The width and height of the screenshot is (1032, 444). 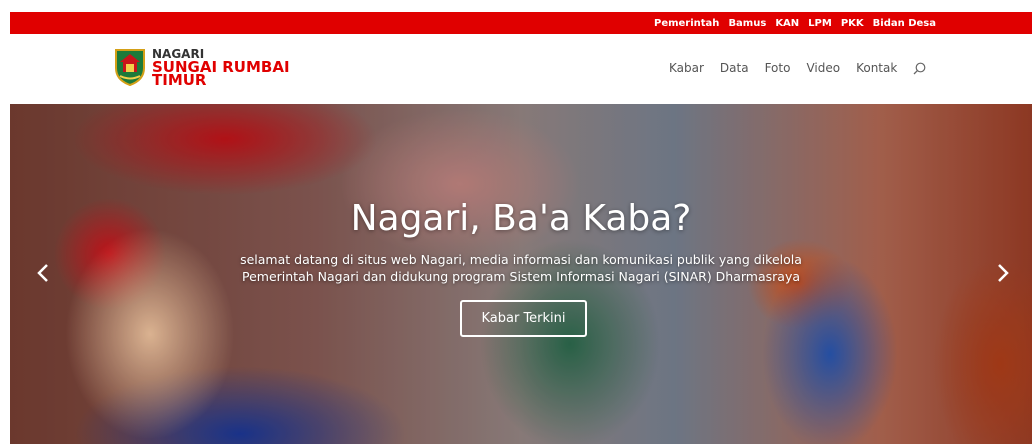 What do you see at coordinates (130, 67) in the screenshot?
I see `crest-icon` at bounding box center [130, 67].